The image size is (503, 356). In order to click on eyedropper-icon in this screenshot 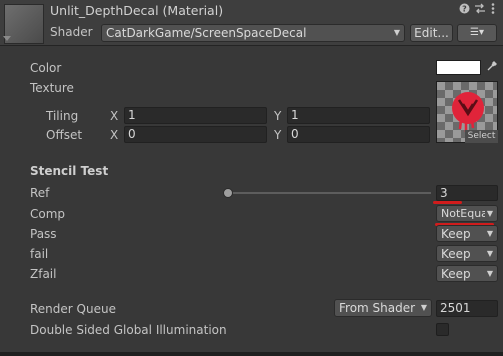, I will do `click(492, 67)`.